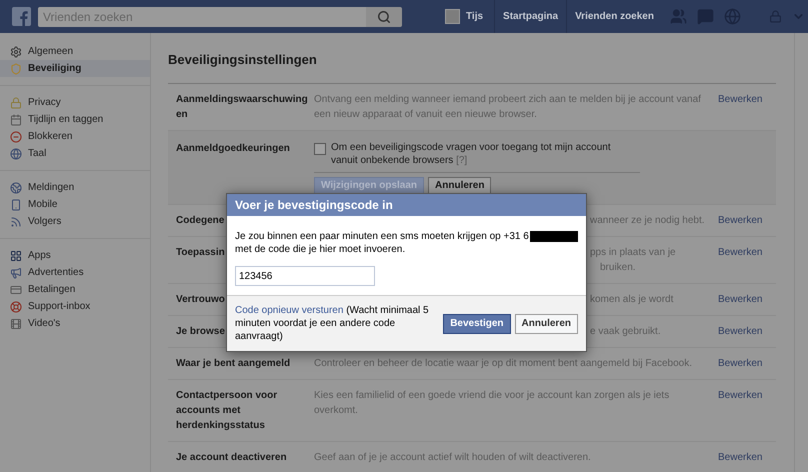 This screenshot has width=808, height=472. Describe the element at coordinates (233, 149) in the screenshot. I see `row-label: Aanmeldgoedkeuringen` at that location.